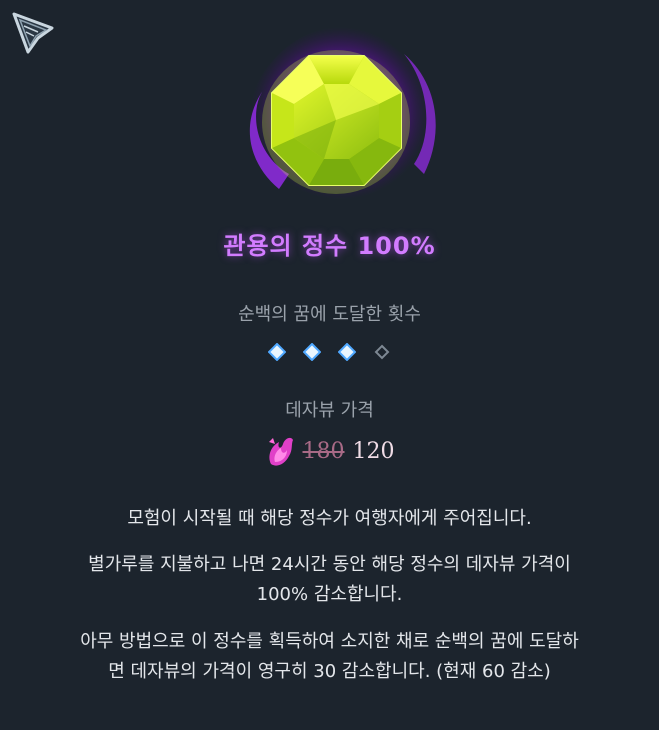  What do you see at coordinates (329, 314) in the screenshot?
I see `reach-count-label: 순백의 꿈에 도달한 횟수` at bounding box center [329, 314].